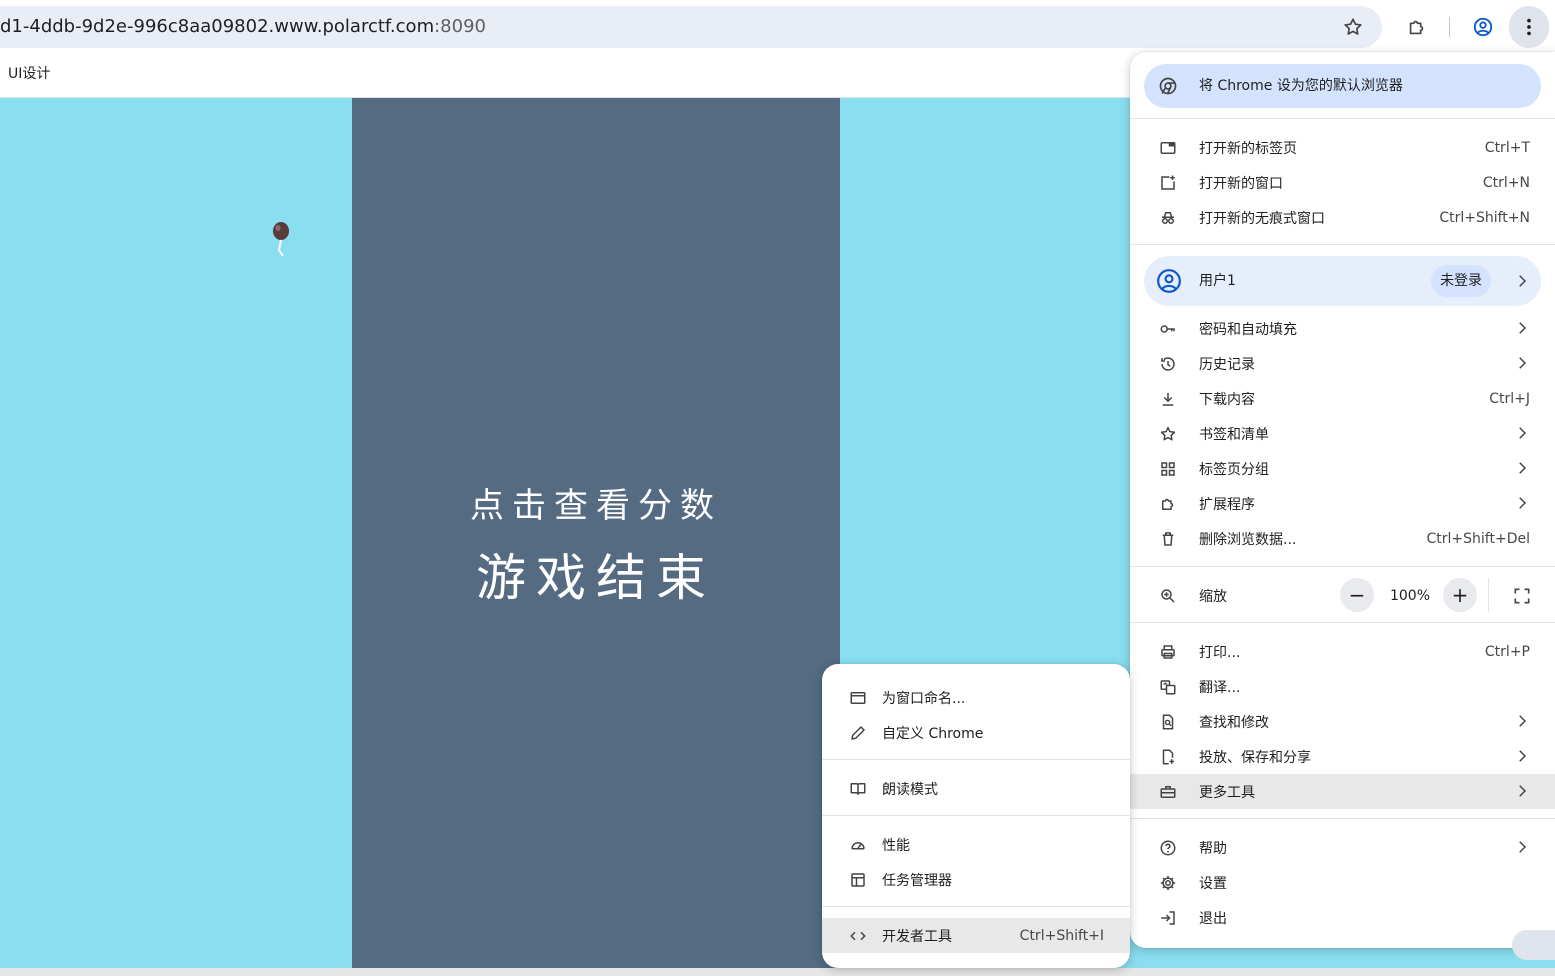  I want to click on menu-item-shortcut: Ctrl+N, so click(1506, 182).